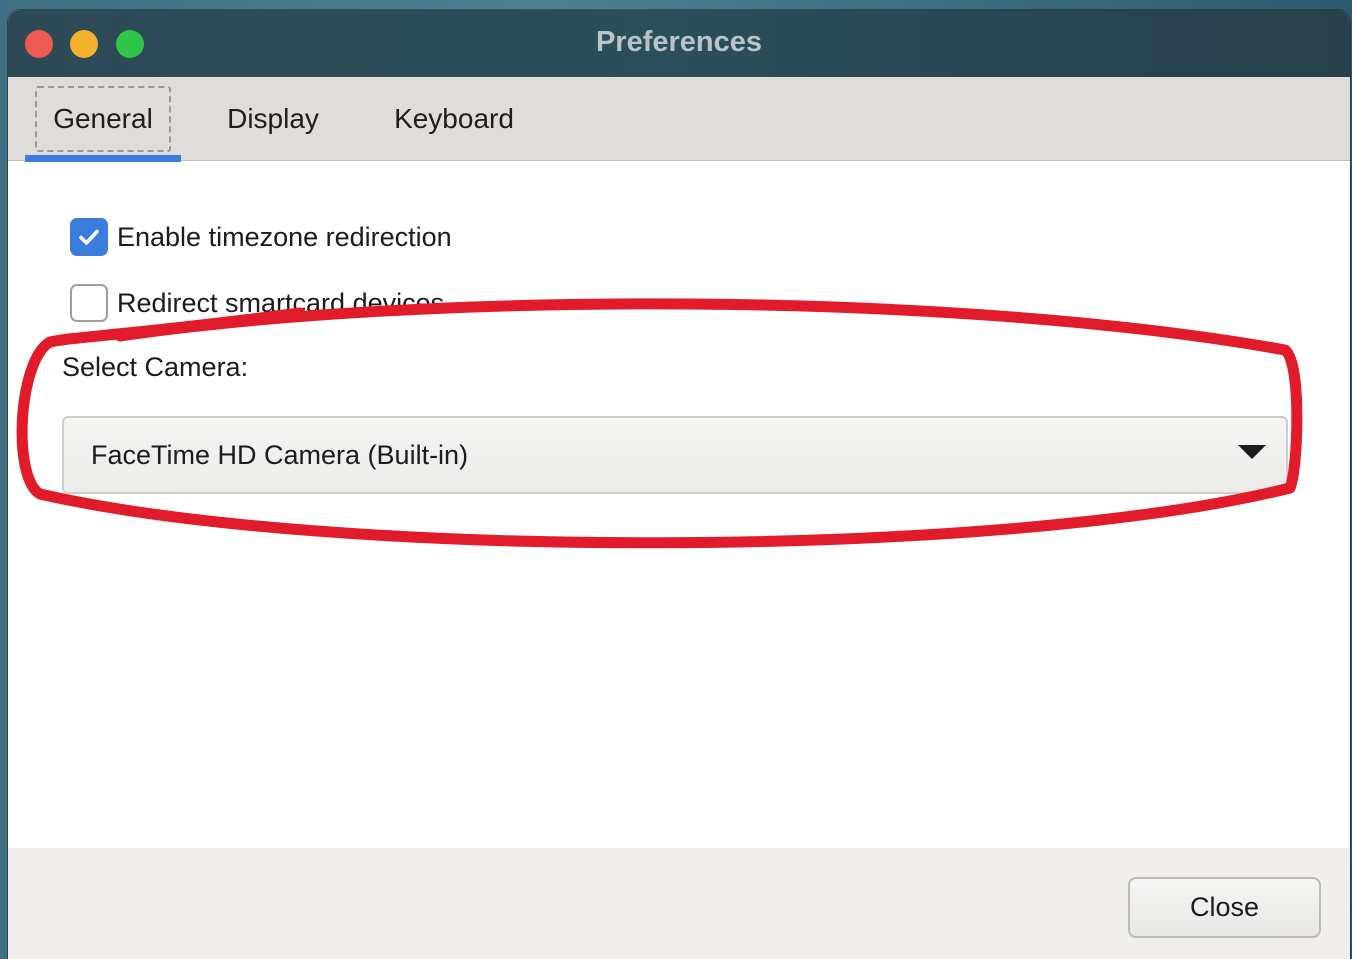  What do you see at coordinates (679, 119) in the screenshot?
I see `tab-bar: General Display Keyboard` at bounding box center [679, 119].